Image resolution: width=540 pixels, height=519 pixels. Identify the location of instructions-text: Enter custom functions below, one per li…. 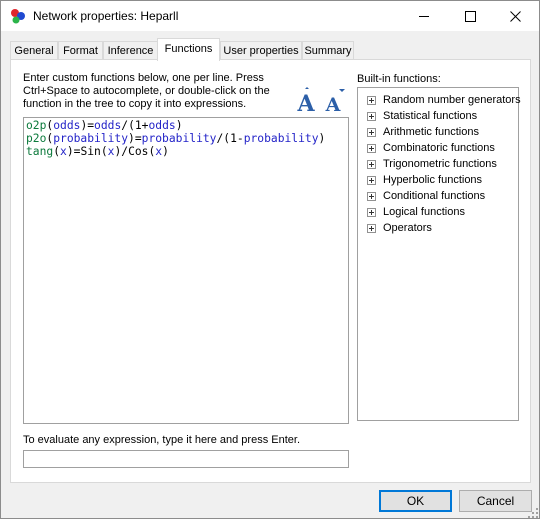
(146, 91).